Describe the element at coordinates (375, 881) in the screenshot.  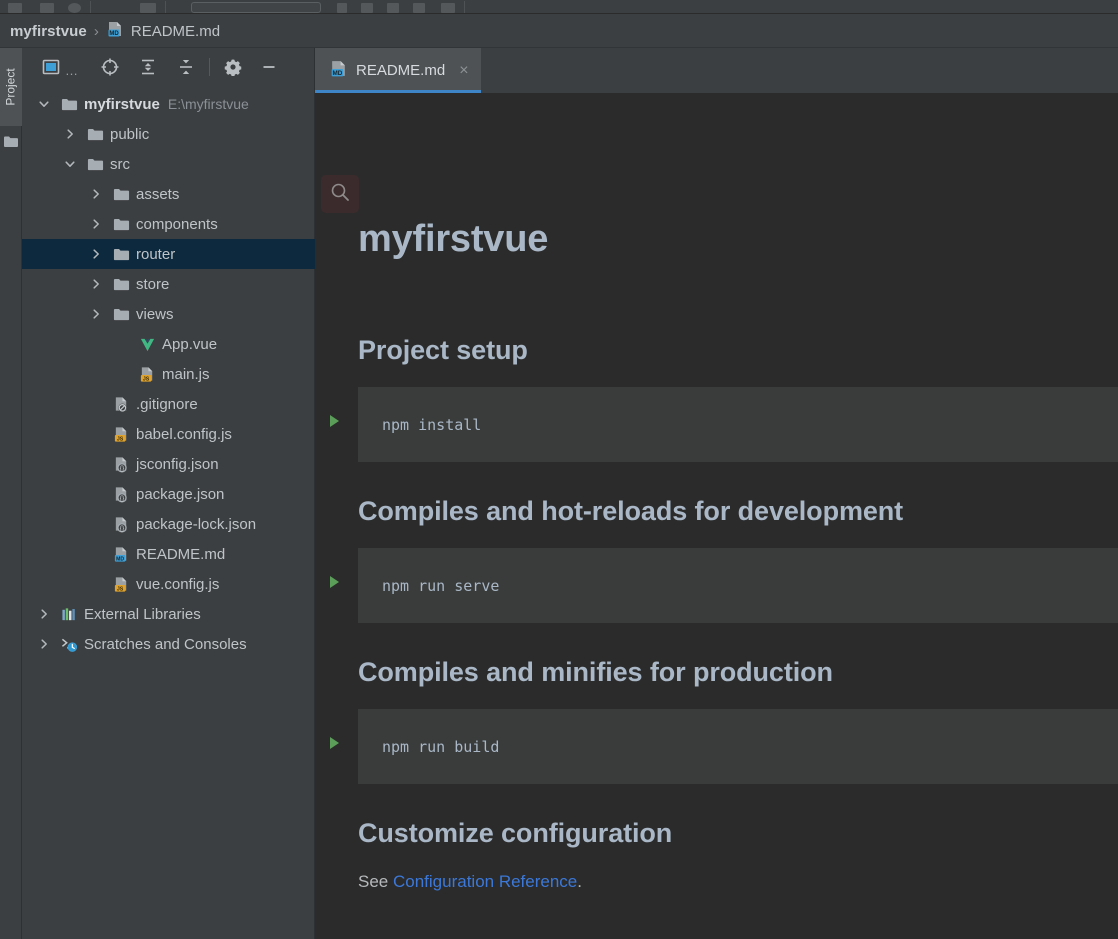
I see `paragraph-text-before: See` at that location.